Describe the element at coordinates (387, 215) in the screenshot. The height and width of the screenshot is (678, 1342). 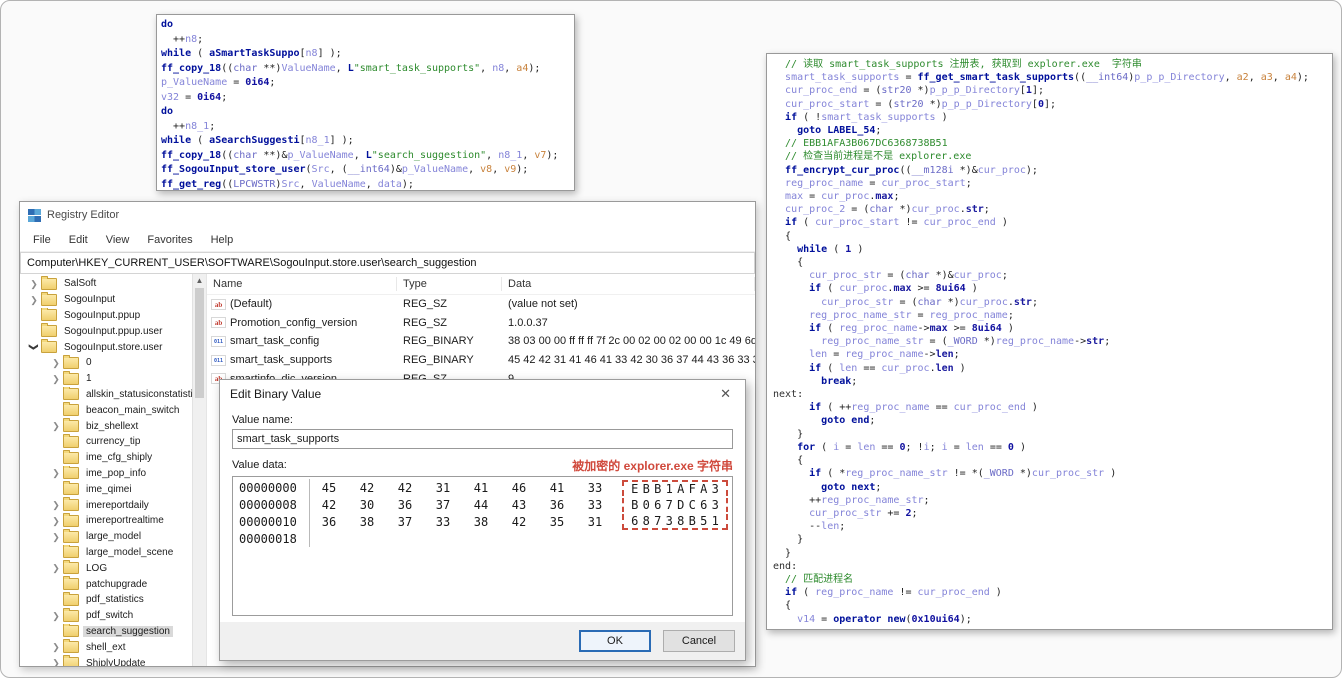
I see `title-bar: Registry Editor` at that location.